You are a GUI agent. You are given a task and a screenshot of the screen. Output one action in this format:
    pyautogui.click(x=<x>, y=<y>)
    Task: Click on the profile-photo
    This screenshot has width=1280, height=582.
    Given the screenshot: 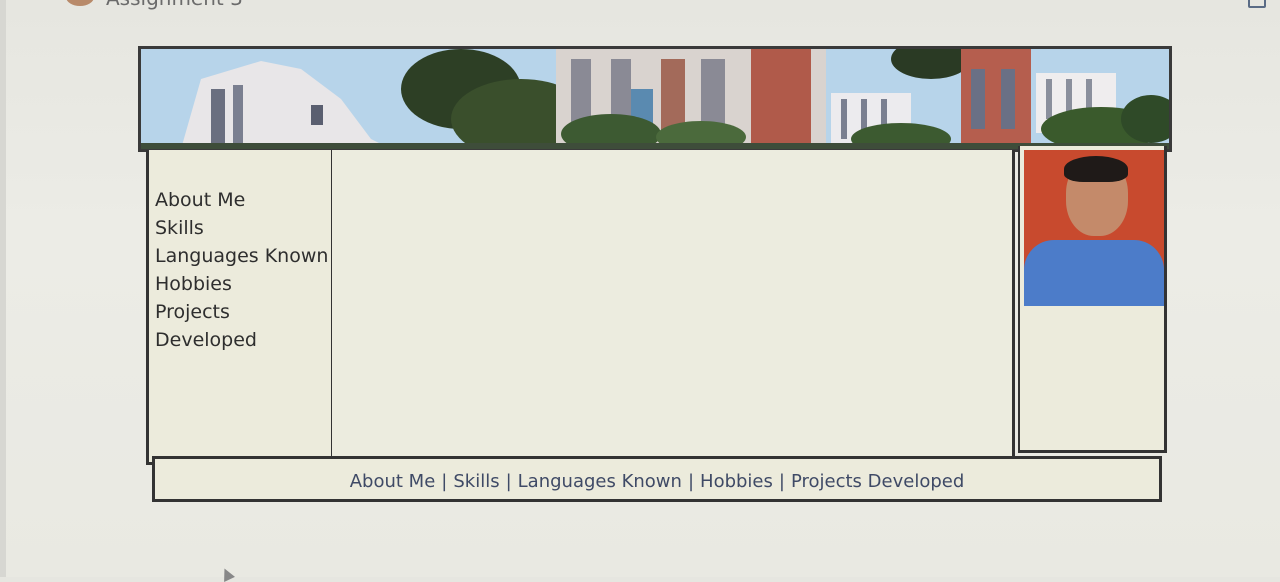 What is the action you would take?
    pyautogui.click(x=1094, y=228)
    